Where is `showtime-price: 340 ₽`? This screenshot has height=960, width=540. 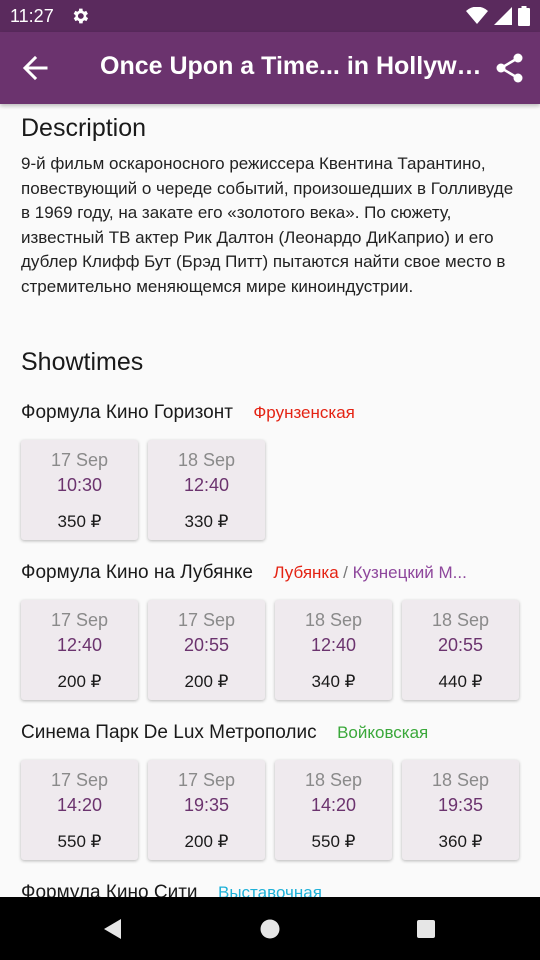
showtime-price: 340 ₽ is located at coordinates (333, 681).